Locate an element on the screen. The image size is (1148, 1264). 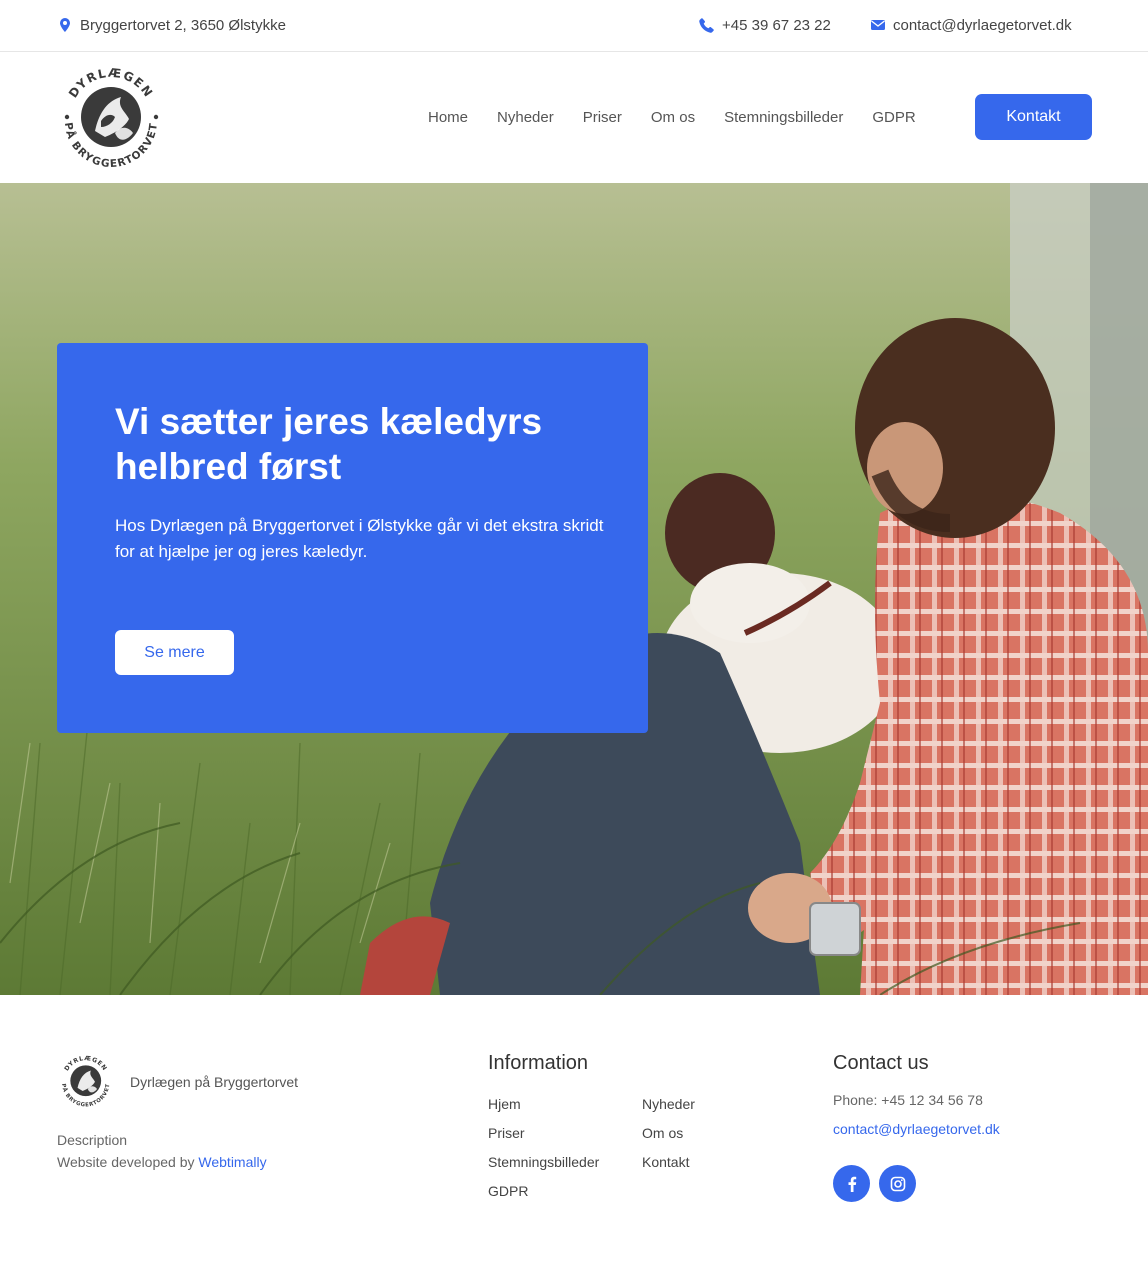
envelope-icon is located at coordinates (878, 25).